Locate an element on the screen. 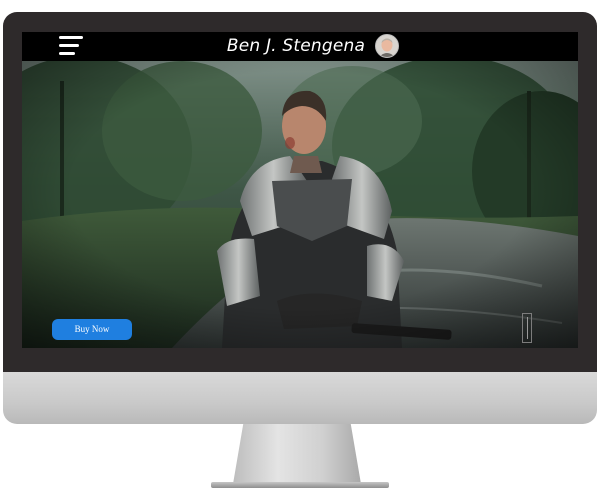 The image size is (600, 500). monitor-stand-neck is located at coordinates (297, 454).